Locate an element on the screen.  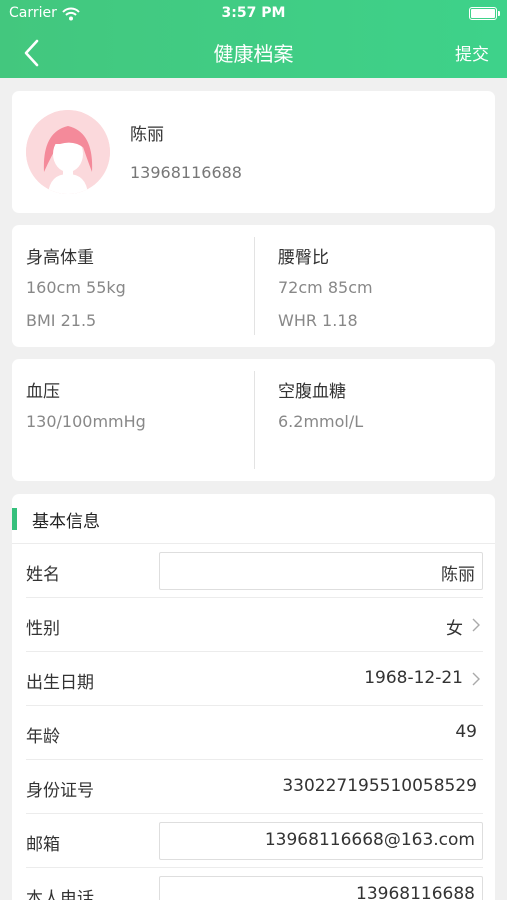
row-label: 姓名 is located at coordinates (43, 575).